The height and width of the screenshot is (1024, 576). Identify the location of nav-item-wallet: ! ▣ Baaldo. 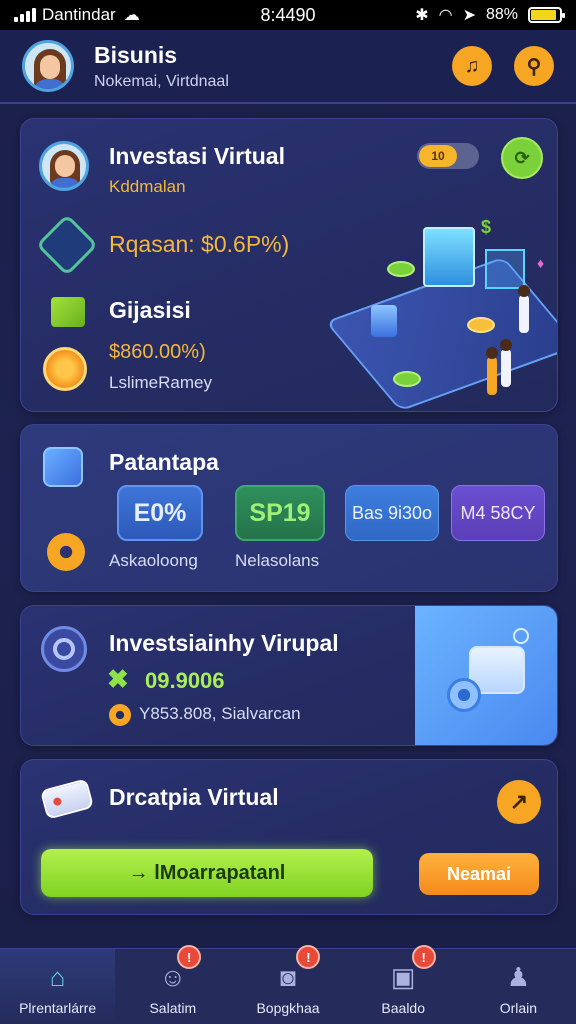
(403, 984).